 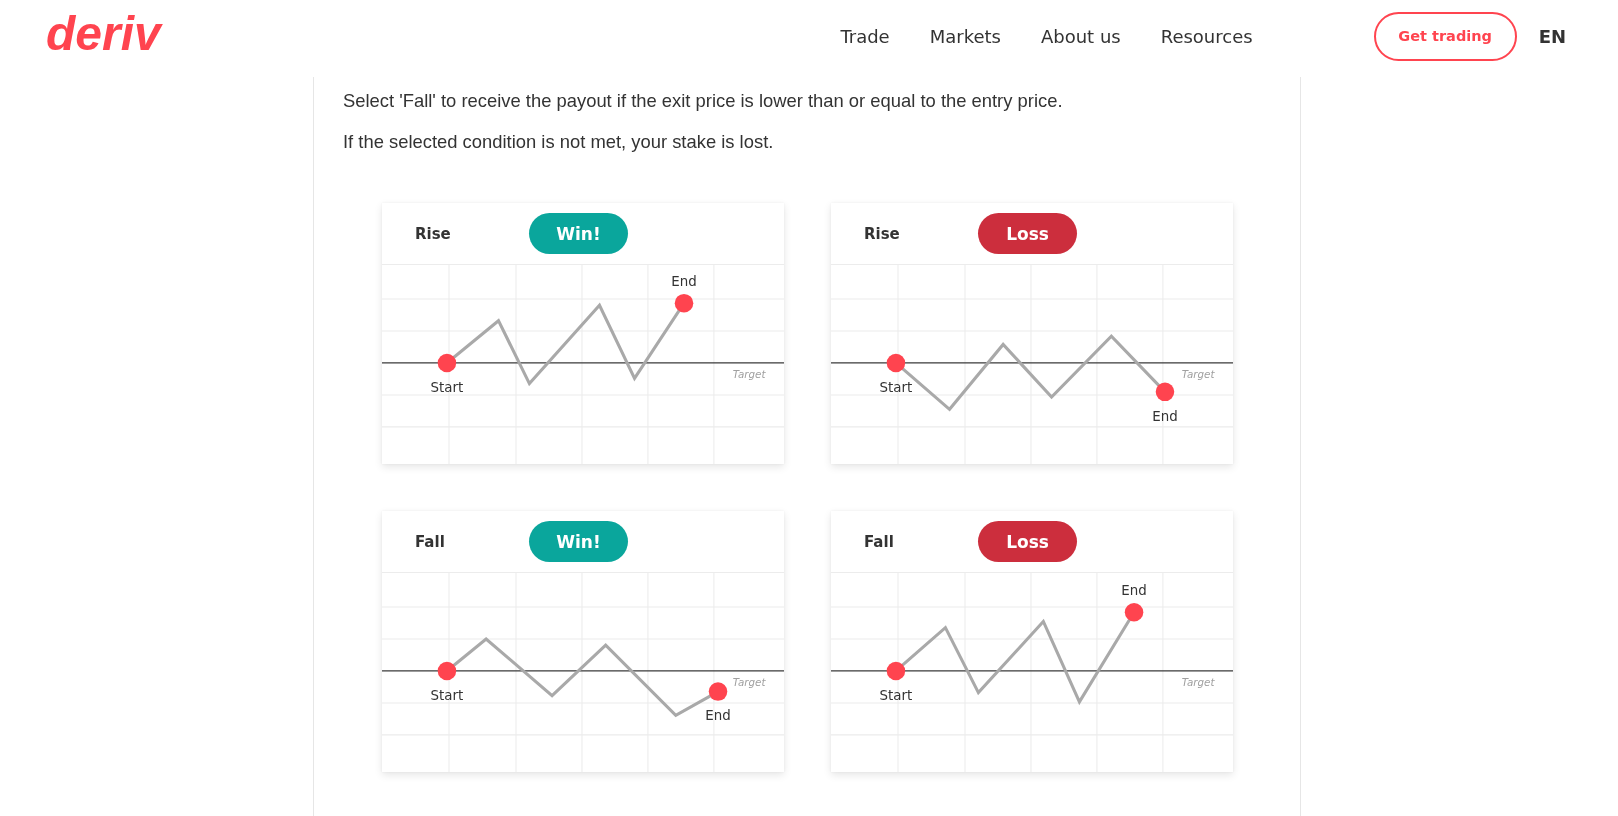 What do you see at coordinates (1080, 36) in the screenshot?
I see `nav-link: About us` at bounding box center [1080, 36].